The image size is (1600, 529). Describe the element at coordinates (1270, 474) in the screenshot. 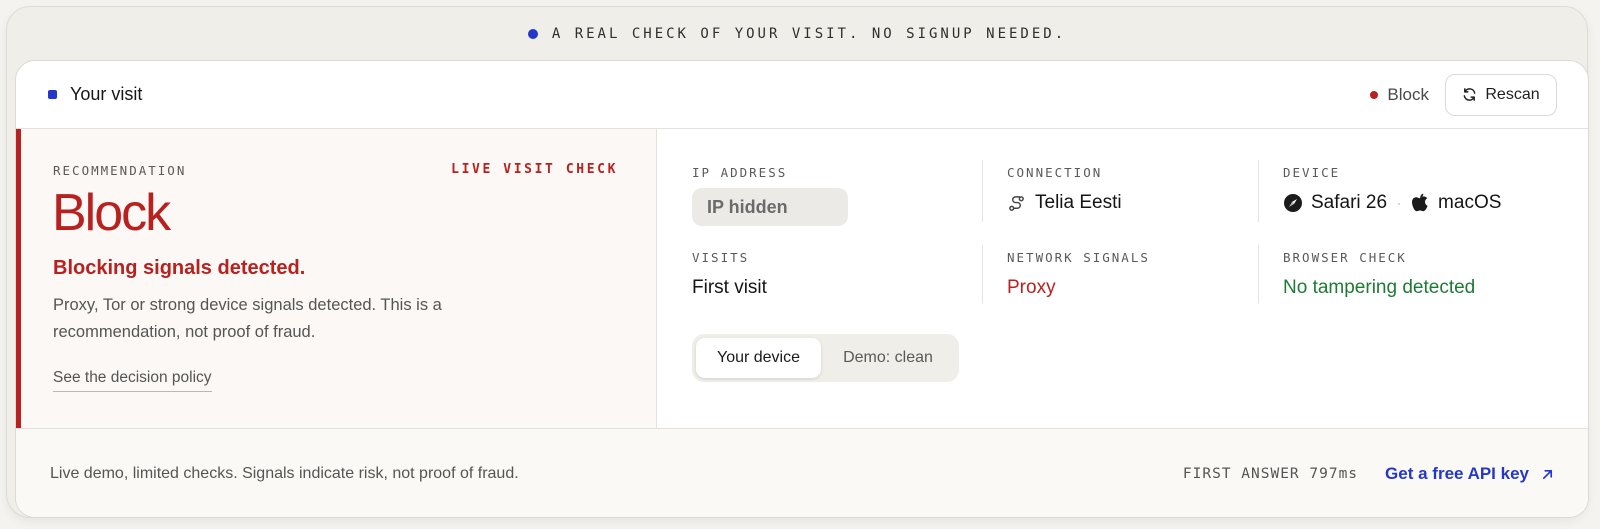

I see `first-answer-timing: FIRST ANSWER 797ms` at that location.